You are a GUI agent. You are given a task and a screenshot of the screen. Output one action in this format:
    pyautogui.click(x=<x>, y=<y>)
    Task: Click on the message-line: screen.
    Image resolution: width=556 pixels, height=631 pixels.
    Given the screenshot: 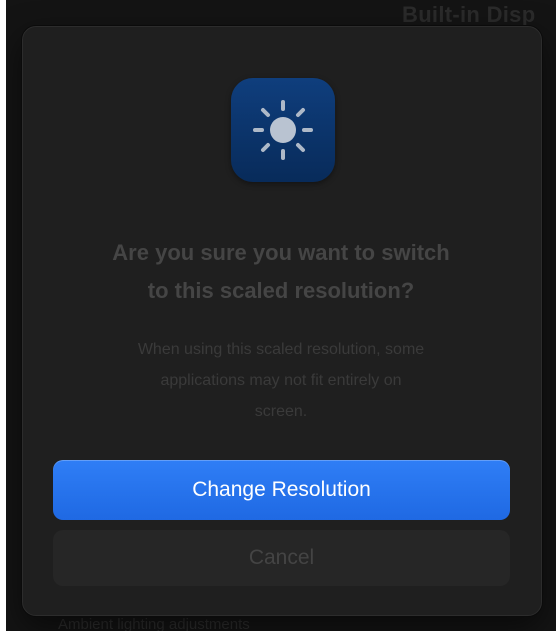 What is the action you would take?
    pyautogui.click(x=281, y=411)
    